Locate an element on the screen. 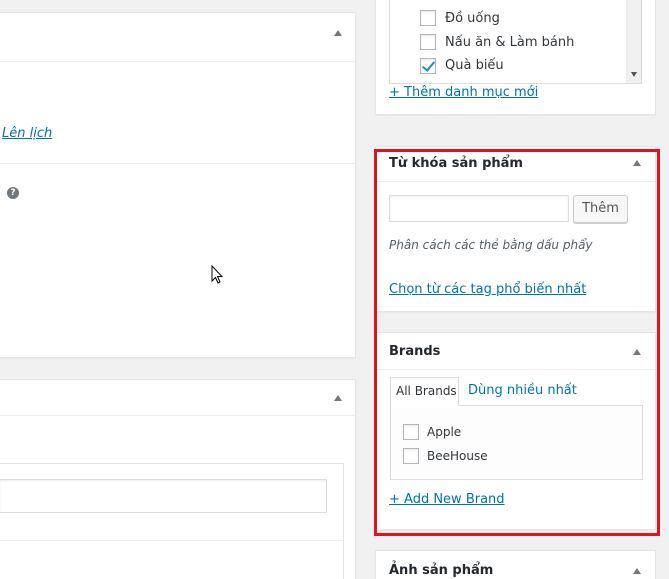 The height and width of the screenshot is (579, 669). brand-tab-active: All Brands is located at coordinates (424, 391).